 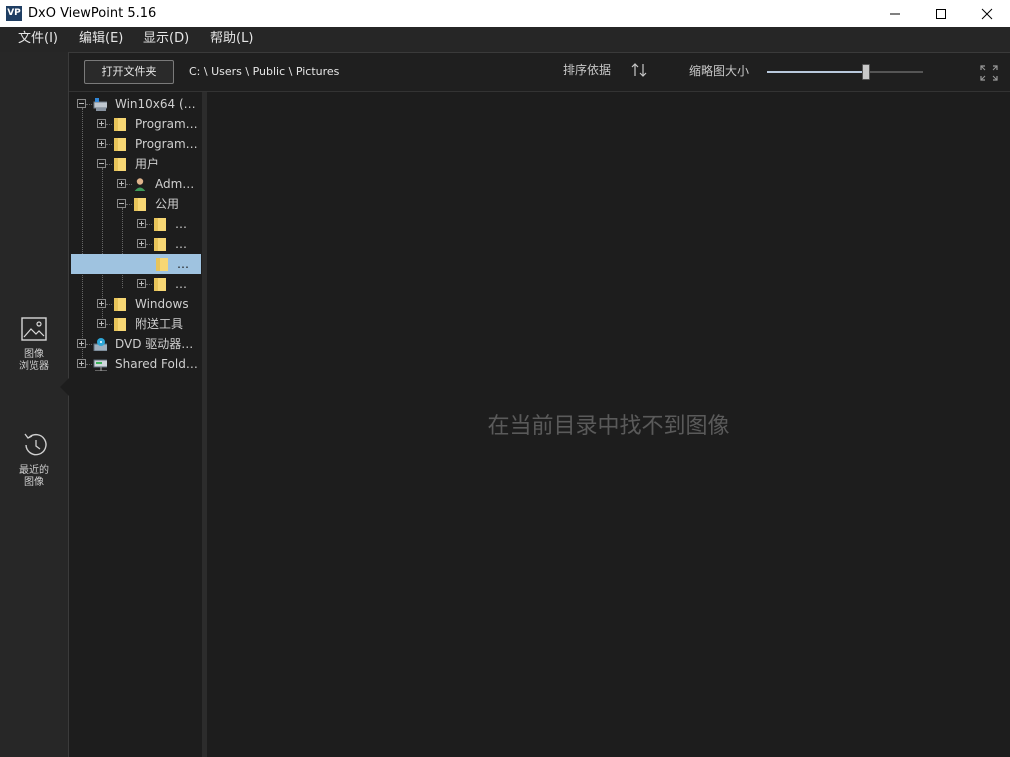 What do you see at coordinates (989, 73) in the screenshot?
I see `fullscreen-icon` at bounding box center [989, 73].